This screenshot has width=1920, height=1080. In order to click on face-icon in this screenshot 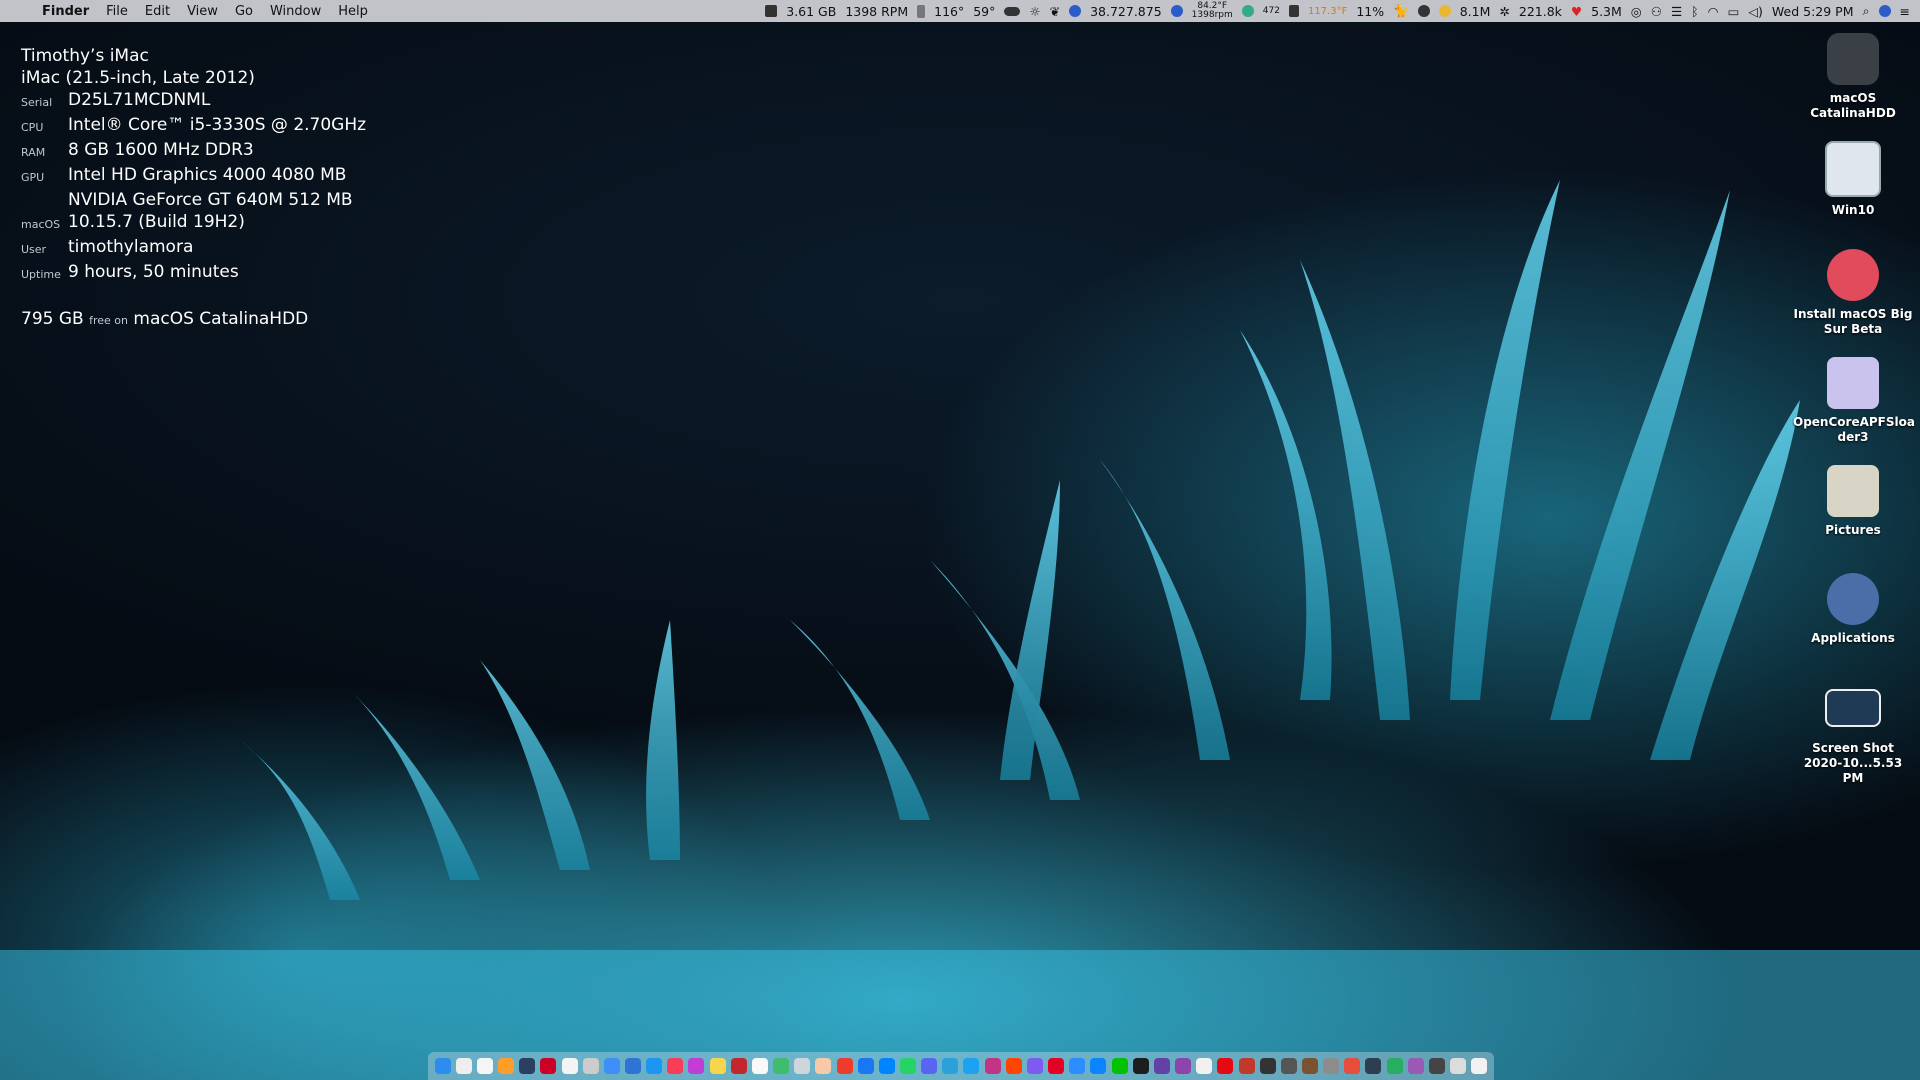, I will do `click(1444, 11)`.